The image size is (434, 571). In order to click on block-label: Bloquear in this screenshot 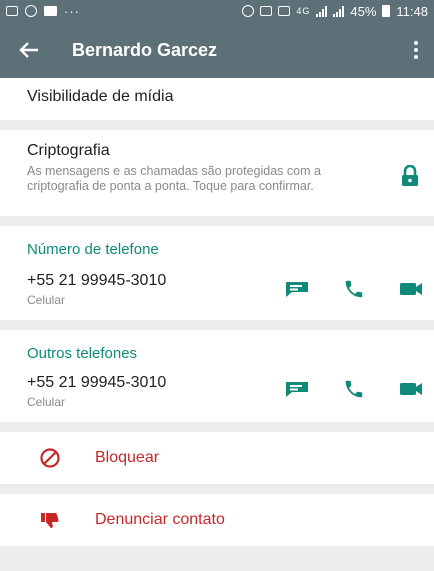, I will do `click(127, 457)`.